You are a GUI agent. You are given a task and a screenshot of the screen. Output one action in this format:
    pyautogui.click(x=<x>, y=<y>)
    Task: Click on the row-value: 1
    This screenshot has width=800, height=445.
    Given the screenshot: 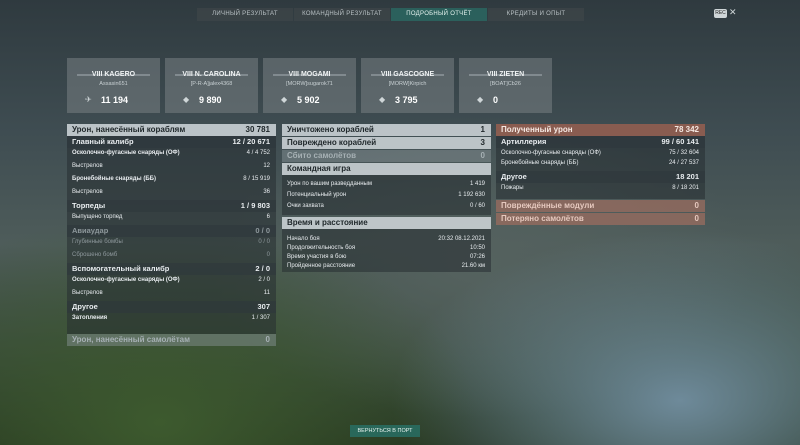 What is the action you would take?
    pyautogui.click(x=482, y=129)
    